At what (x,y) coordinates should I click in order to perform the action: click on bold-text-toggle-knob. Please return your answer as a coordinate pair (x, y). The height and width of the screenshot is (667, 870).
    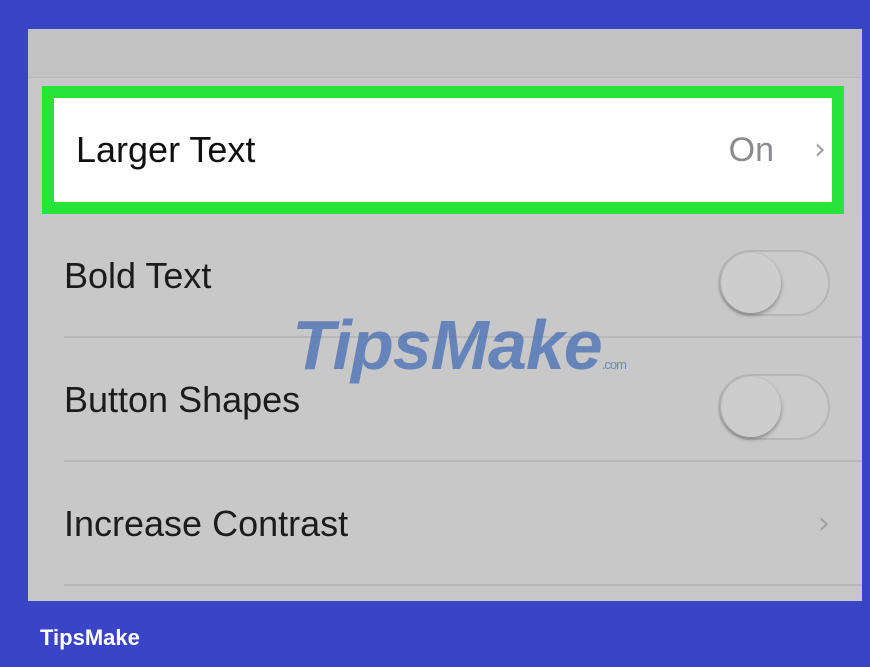
    Looking at the image, I should click on (751, 283).